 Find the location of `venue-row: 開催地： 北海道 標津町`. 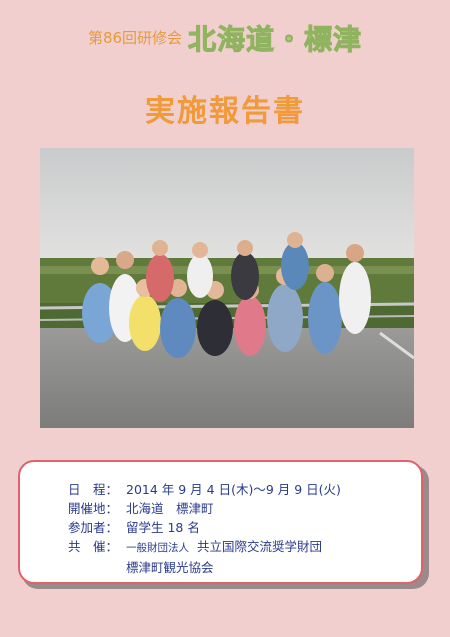

venue-row: 開催地： 北海道 標津町 is located at coordinates (204, 508).